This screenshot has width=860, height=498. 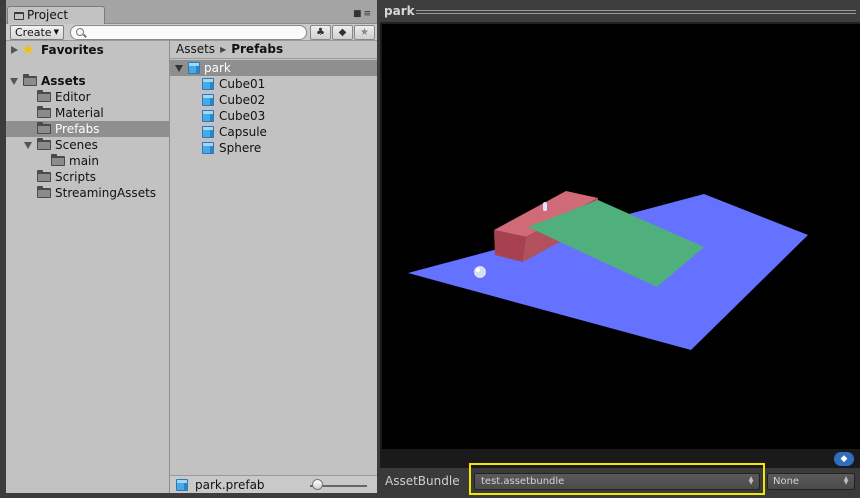 I want to click on label-filter-icon: ◆, so click(x=342, y=32).